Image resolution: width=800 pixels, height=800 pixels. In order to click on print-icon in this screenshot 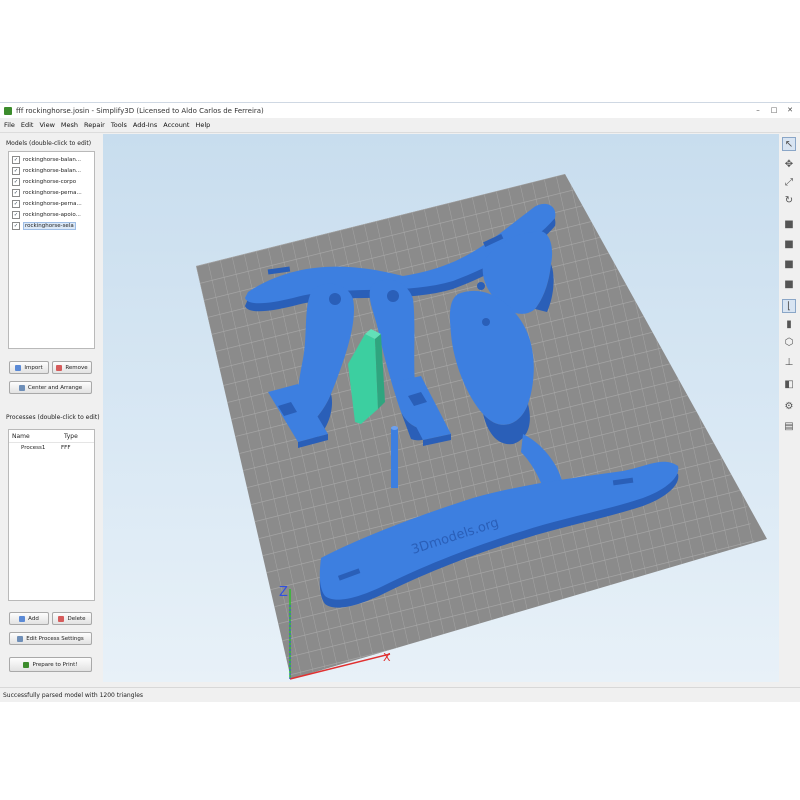, I will do `click(26, 664)`.